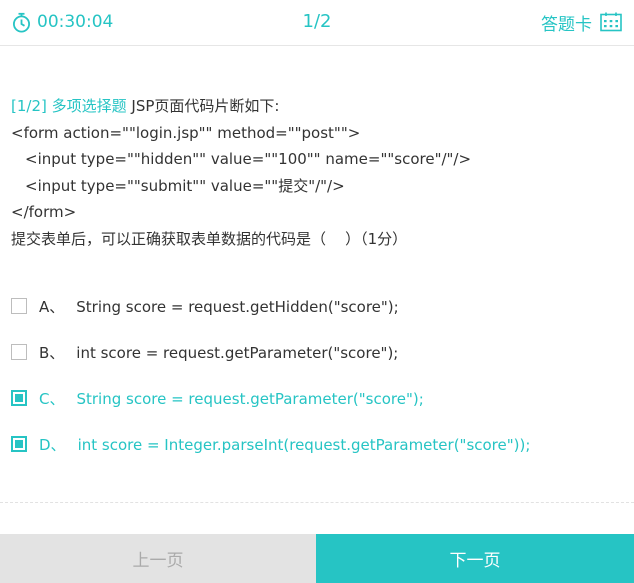 The width and height of the screenshot is (634, 583). What do you see at coordinates (52, 306) in the screenshot?
I see `option-letter: A、` at bounding box center [52, 306].